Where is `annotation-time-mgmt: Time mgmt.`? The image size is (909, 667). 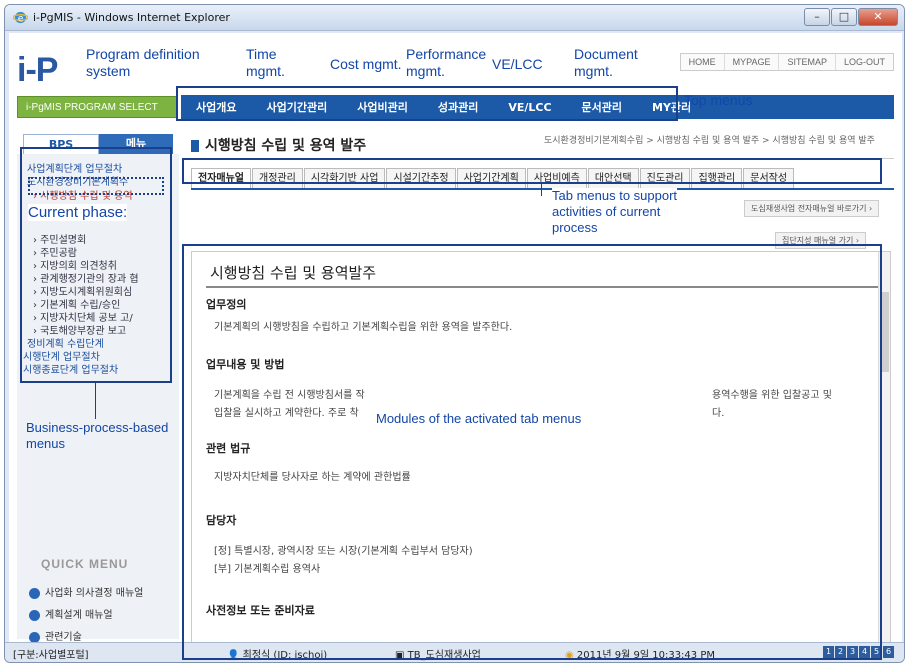 annotation-time-mgmt: Time mgmt. is located at coordinates (265, 63).